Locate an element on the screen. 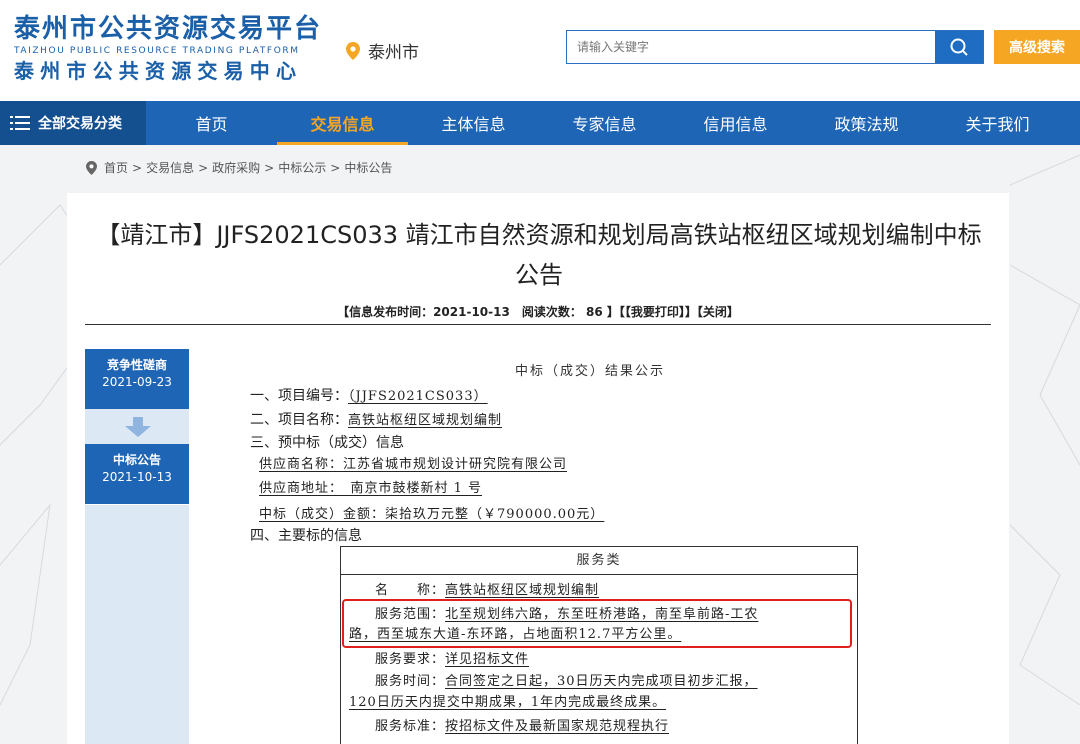 The height and width of the screenshot is (744, 1080). timeline-step-name: 竞争性磋商 is located at coordinates (136, 365).